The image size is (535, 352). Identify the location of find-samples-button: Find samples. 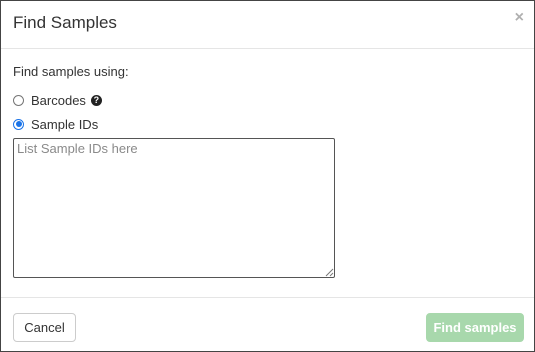
(475, 327).